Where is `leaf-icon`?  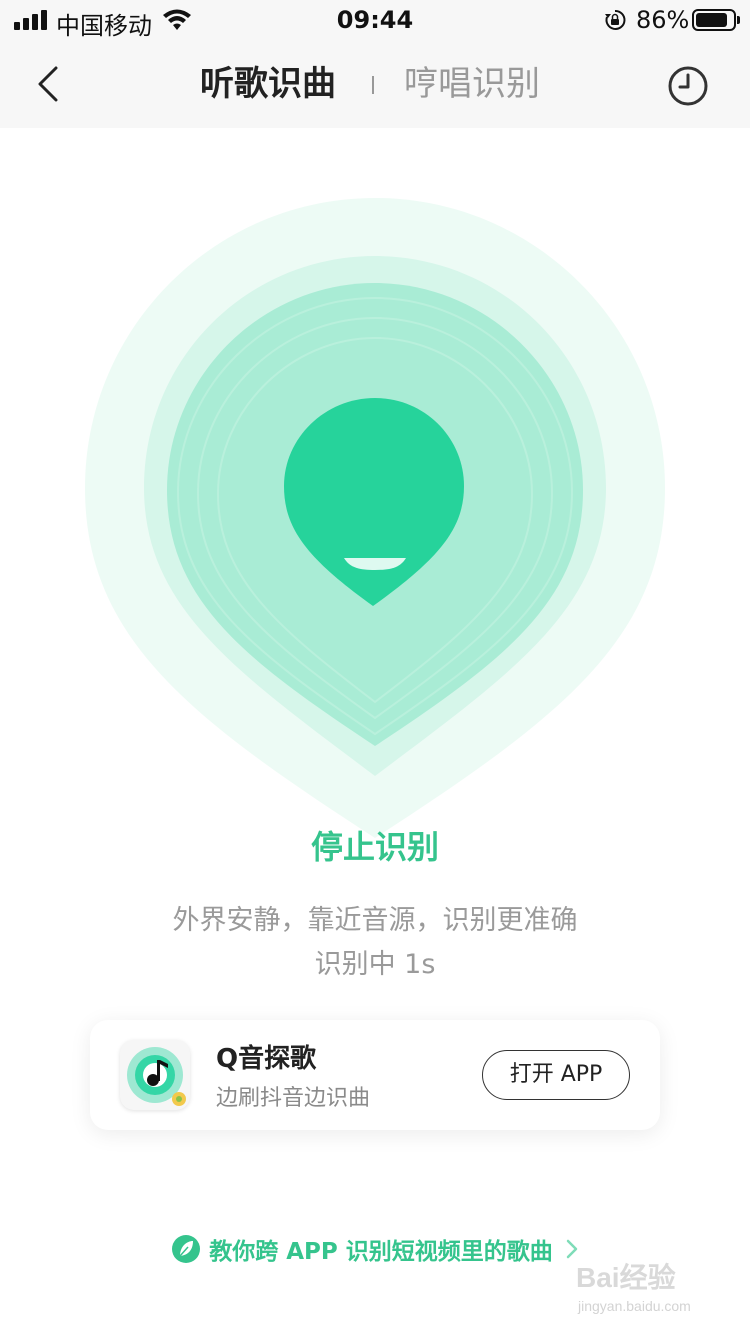 leaf-icon is located at coordinates (186, 1249).